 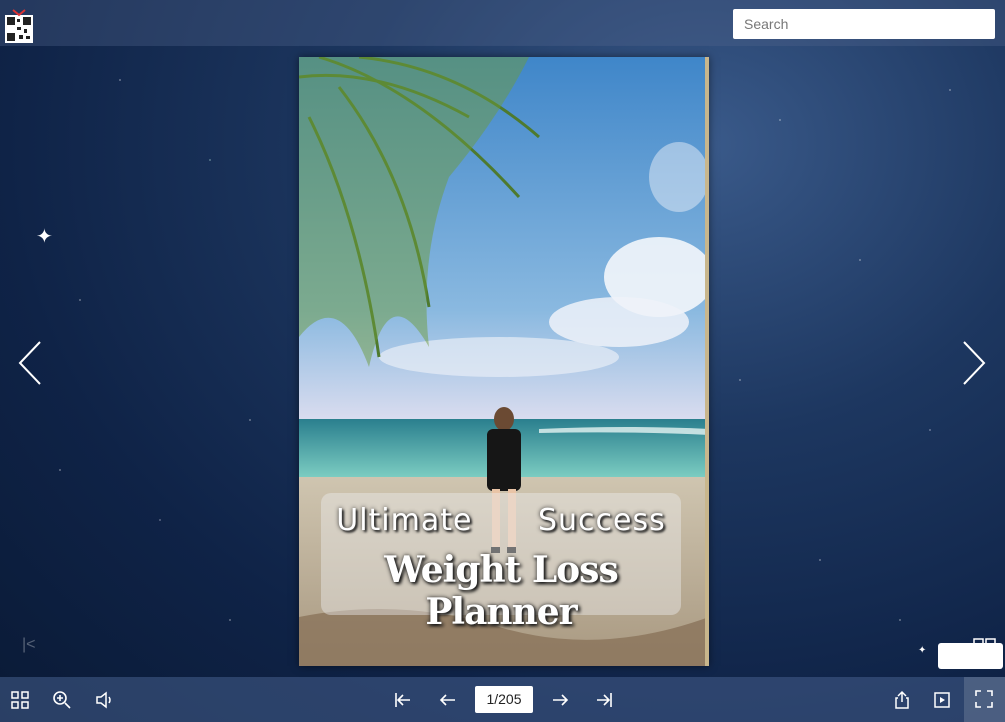 I want to click on speaker-icon, so click(x=103, y=699).